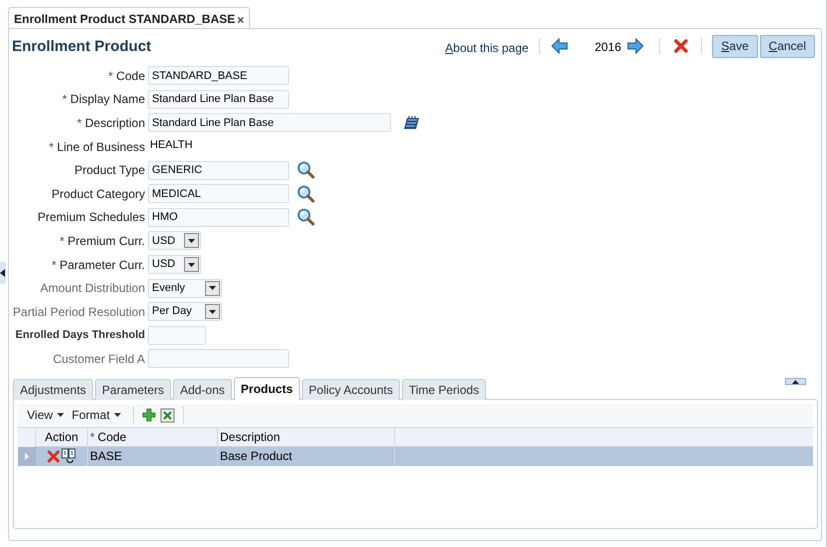 The width and height of the screenshot is (827, 547). I want to click on lookup-field: HMO, so click(218, 217).